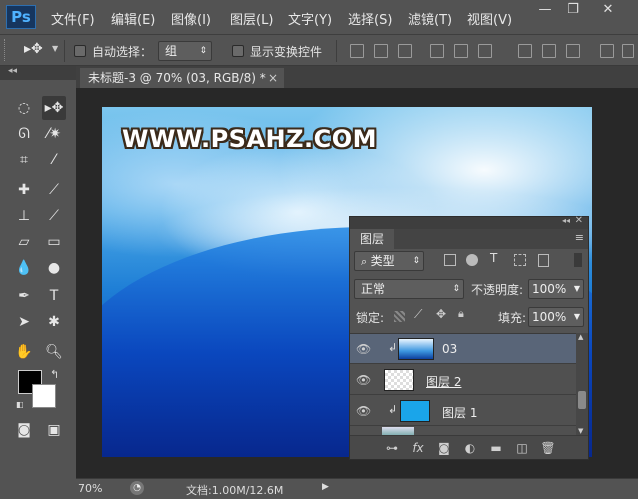 Image resolution: width=638 pixels, height=499 pixels. What do you see at coordinates (182, 78) in the screenshot?
I see `document-tab: 未标题-3 @ 70% (03, RGB/8) * ×` at bounding box center [182, 78].